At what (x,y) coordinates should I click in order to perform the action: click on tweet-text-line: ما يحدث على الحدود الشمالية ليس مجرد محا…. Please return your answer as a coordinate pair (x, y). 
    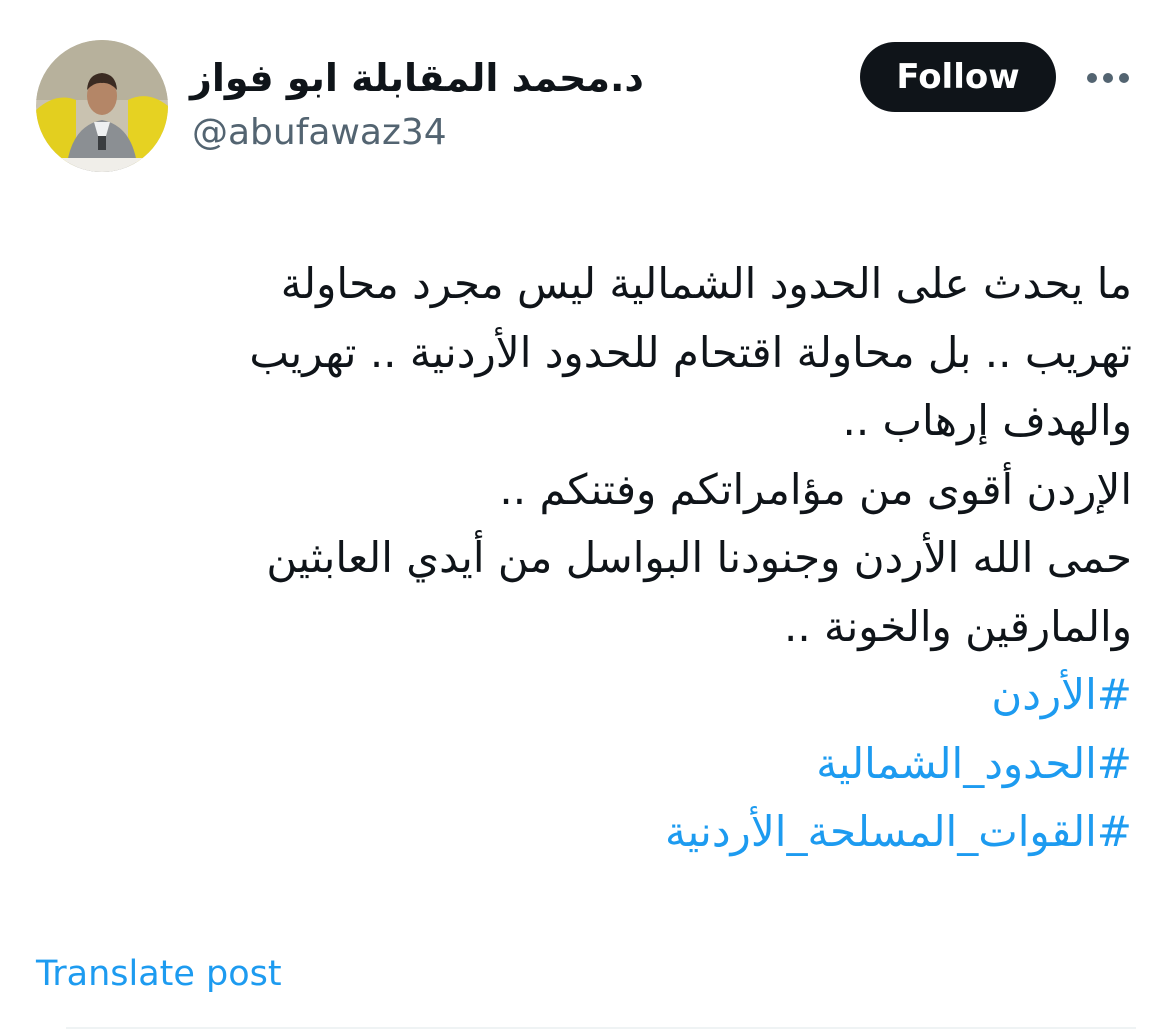
    Looking at the image, I should click on (706, 283).